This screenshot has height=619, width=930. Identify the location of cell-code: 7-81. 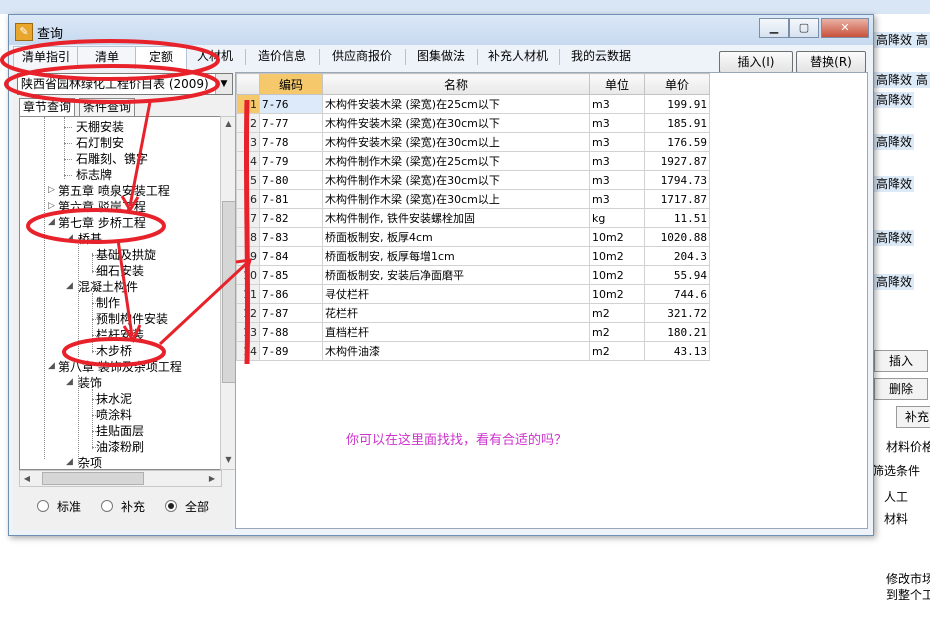
(291, 199).